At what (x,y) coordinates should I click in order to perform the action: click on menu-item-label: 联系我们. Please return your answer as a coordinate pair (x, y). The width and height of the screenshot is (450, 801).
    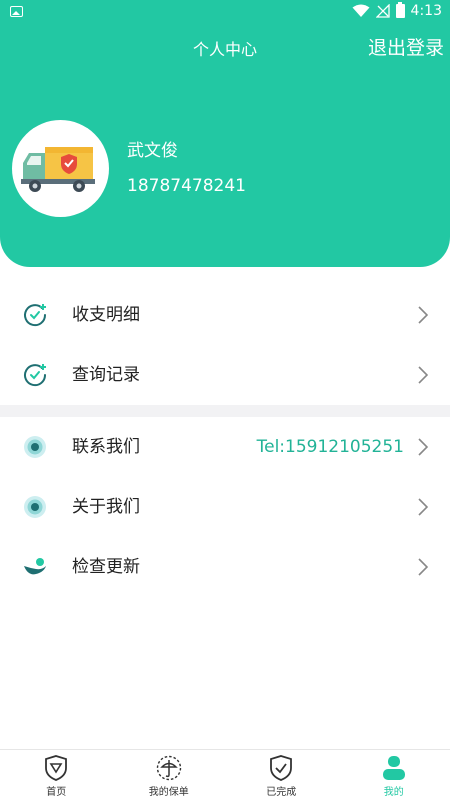
    Looking at the image, I should click on (106, 447).